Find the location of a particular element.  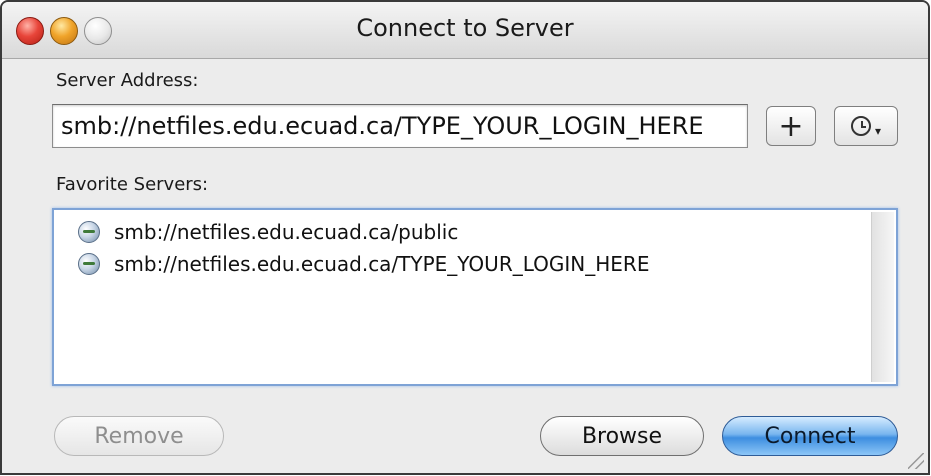

recent-servers-button: ▾ is located at coordinates (866, 126).